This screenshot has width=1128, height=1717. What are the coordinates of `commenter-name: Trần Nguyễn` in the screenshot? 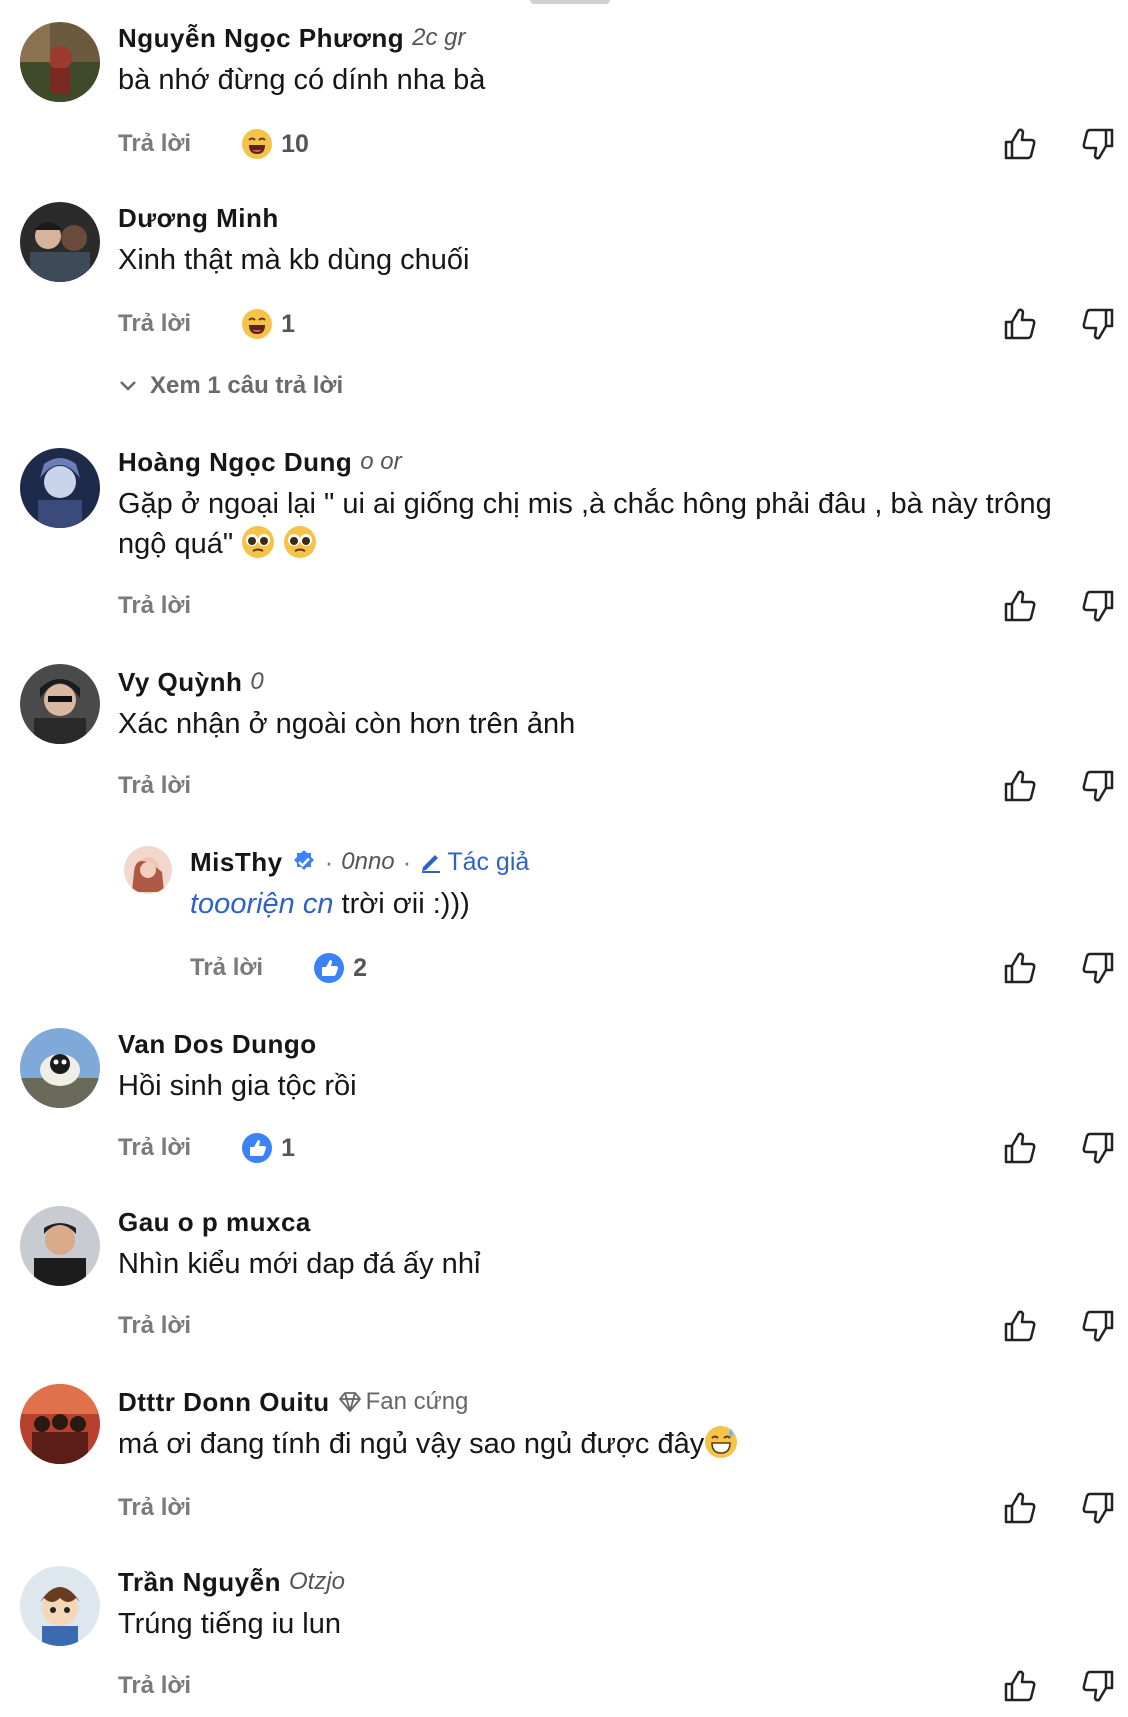 It's located at (199, 1582).